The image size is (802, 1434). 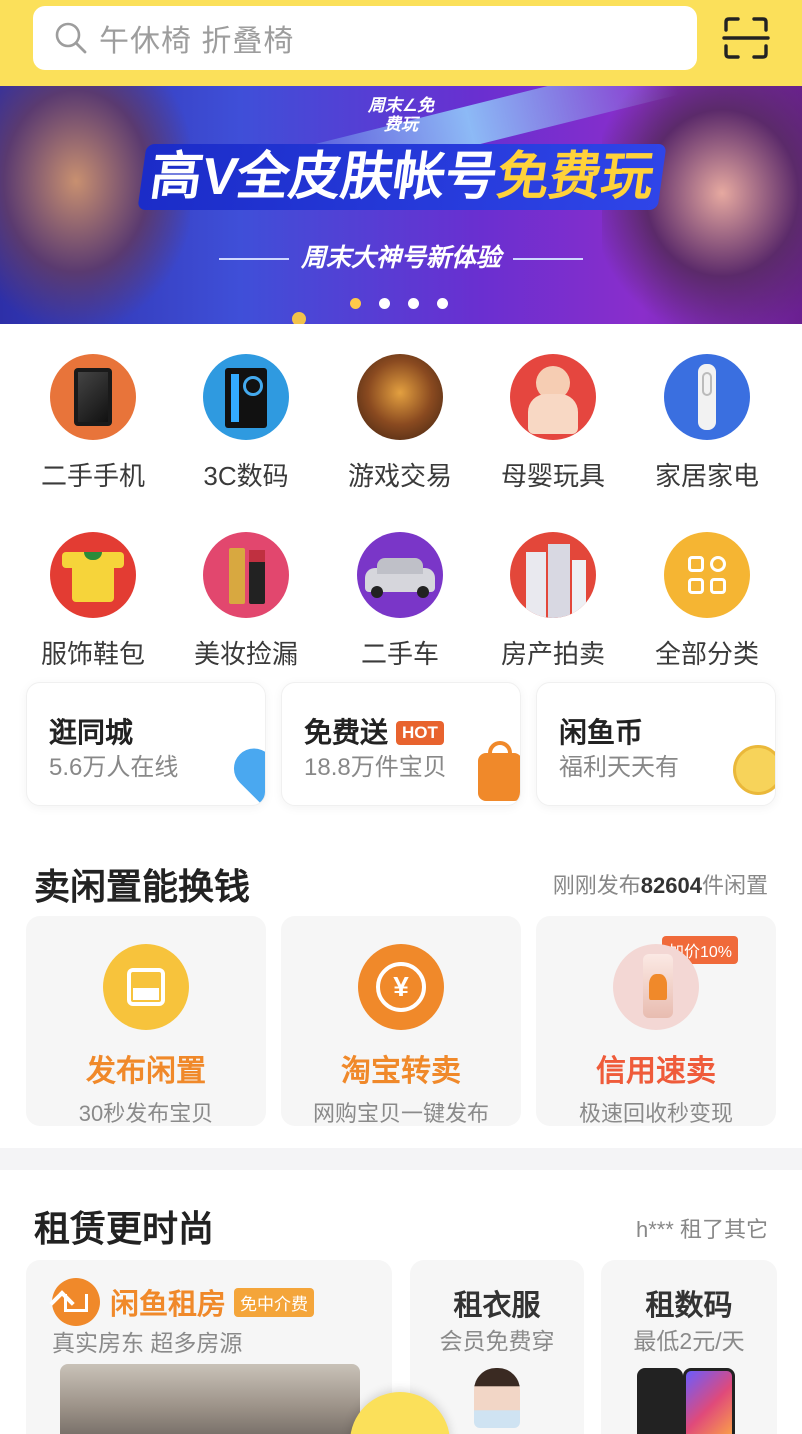 What do you see at coordinates (400, 575) in the screenshot?
I see `car-icon` at bounding box center [400, 575].